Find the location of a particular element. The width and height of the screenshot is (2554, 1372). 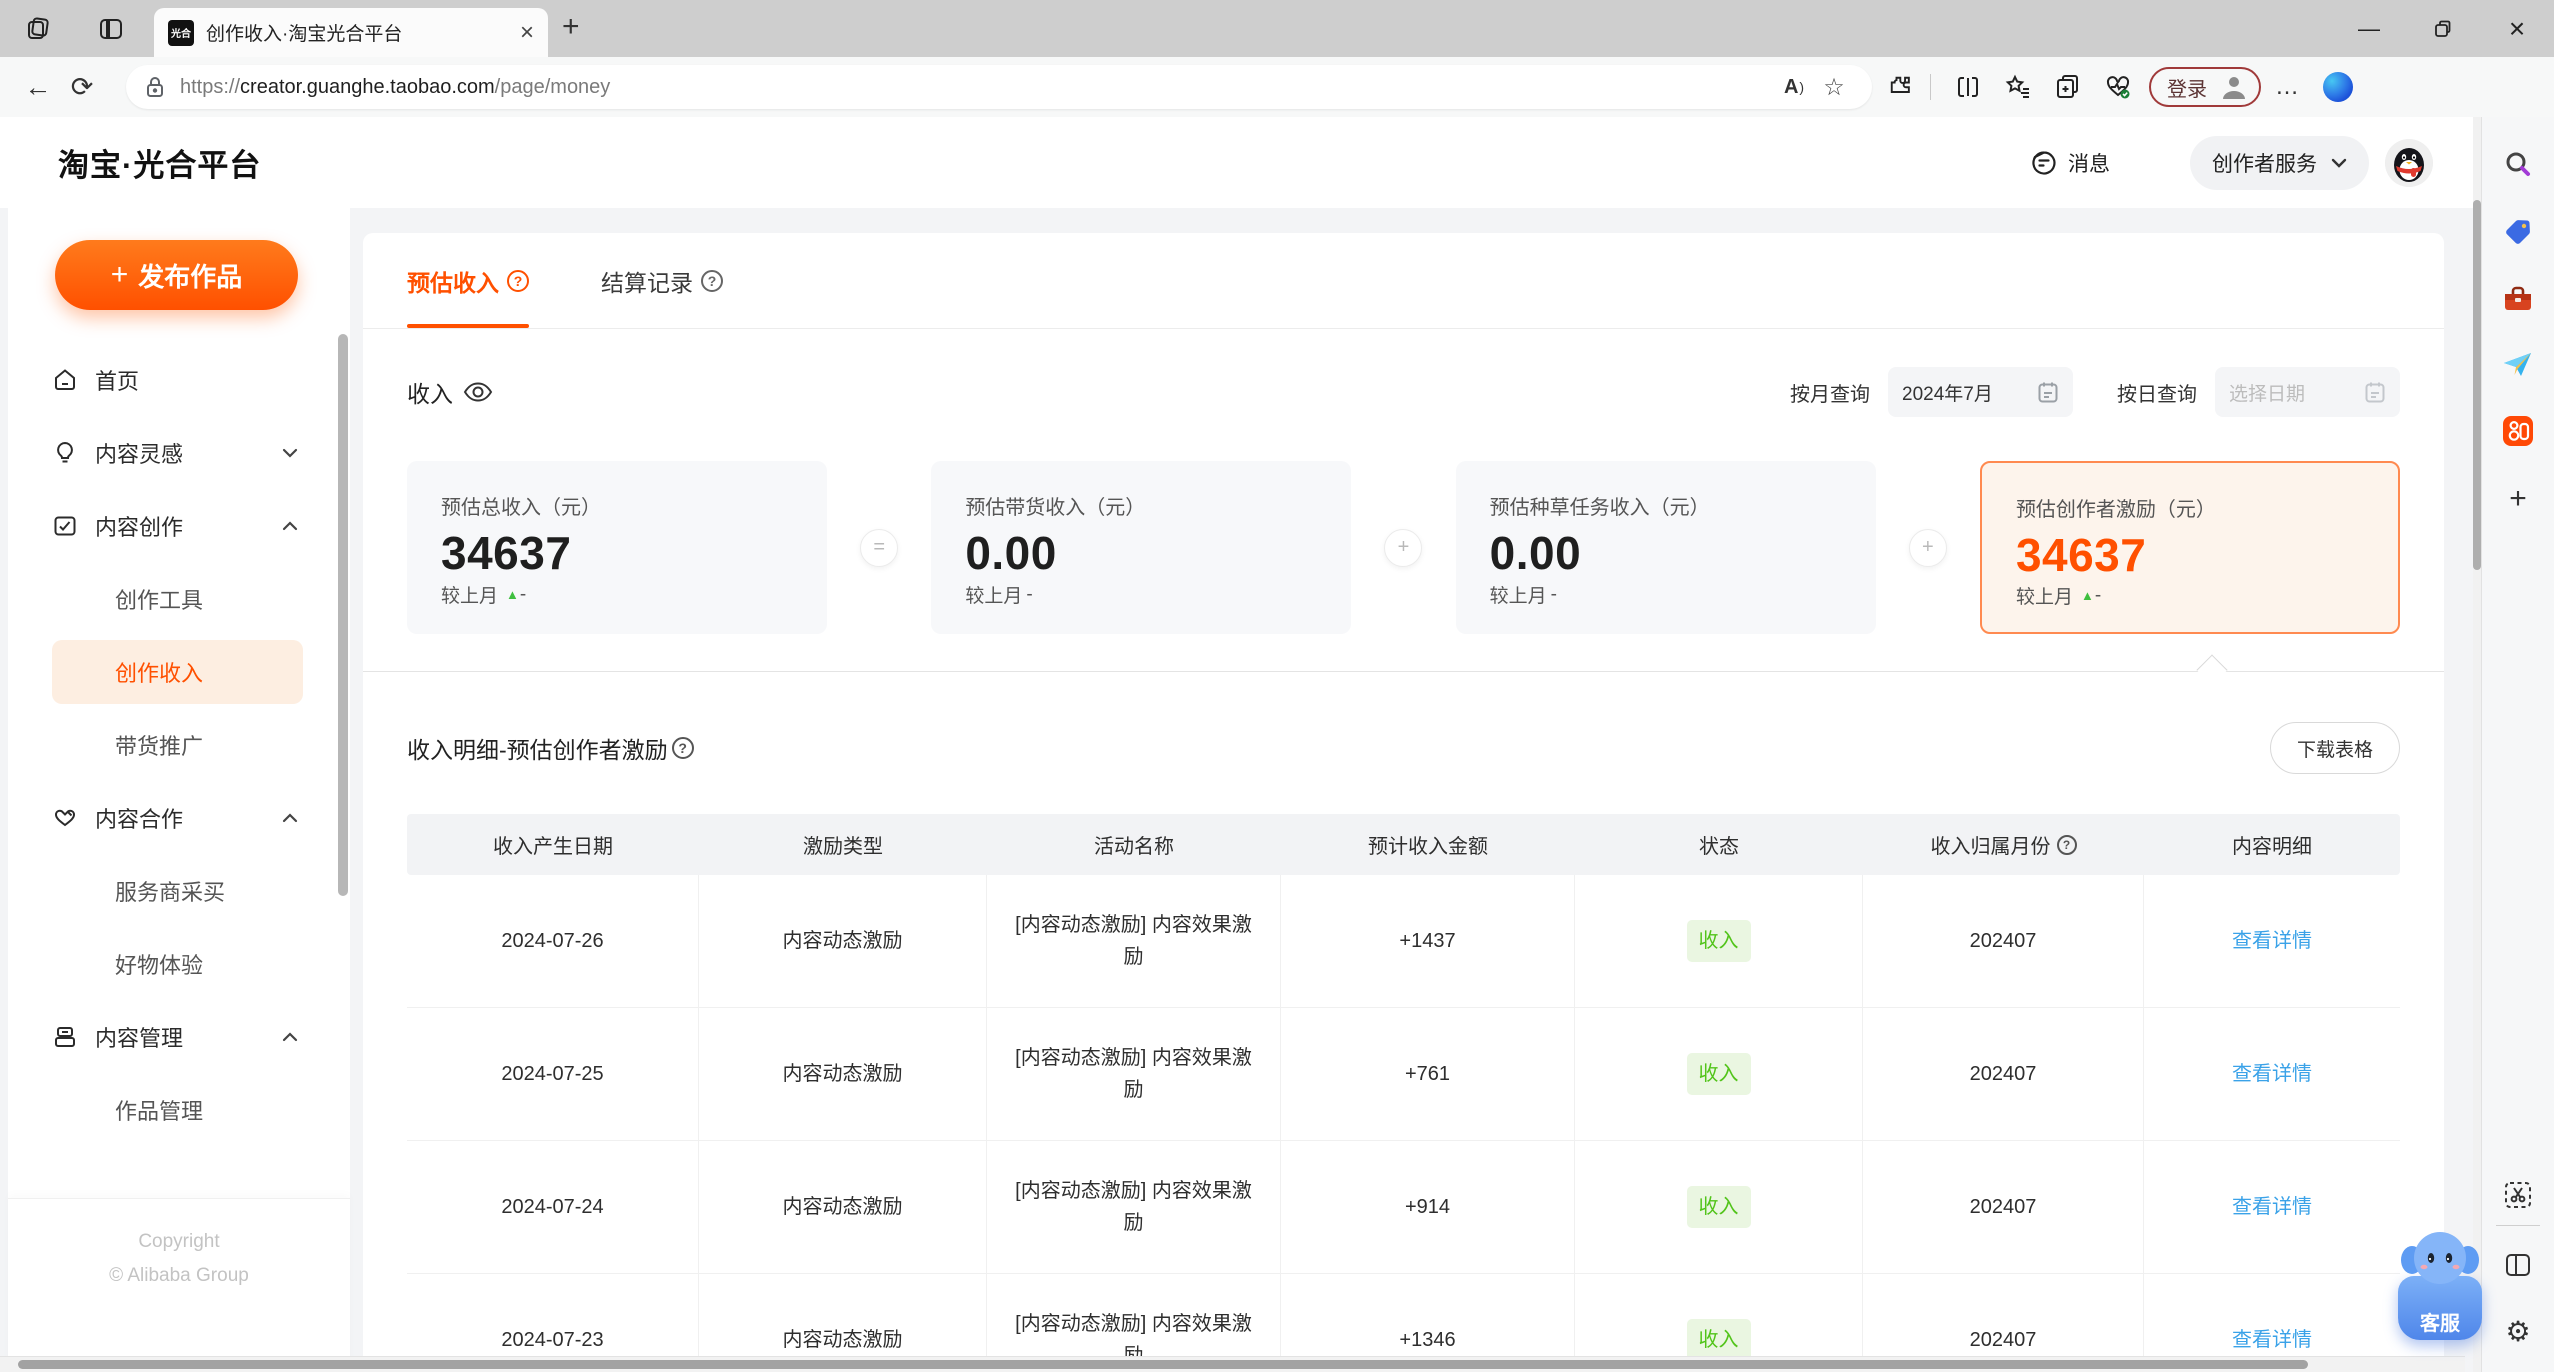

messages-label: 消息 is located at coordinates (2089, 164).